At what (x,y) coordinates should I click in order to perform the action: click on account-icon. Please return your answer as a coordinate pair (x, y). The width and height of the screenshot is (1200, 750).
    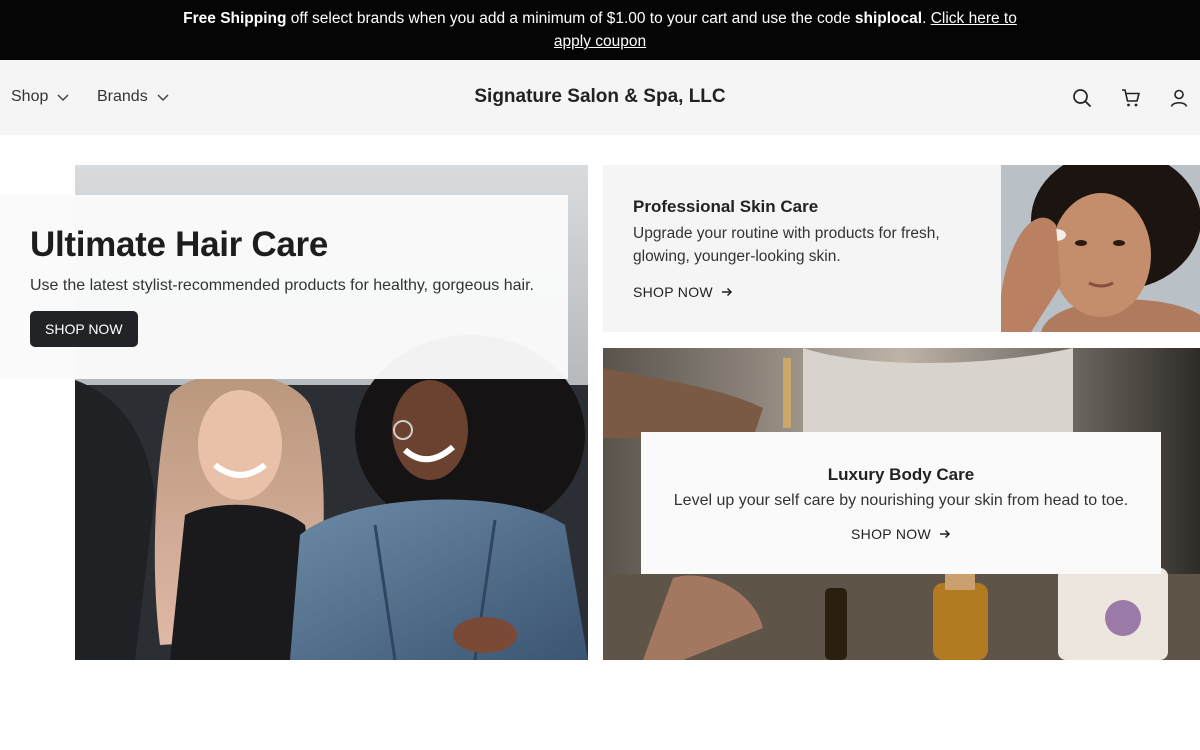
    Looking at the image, I should click on (1179, 98).